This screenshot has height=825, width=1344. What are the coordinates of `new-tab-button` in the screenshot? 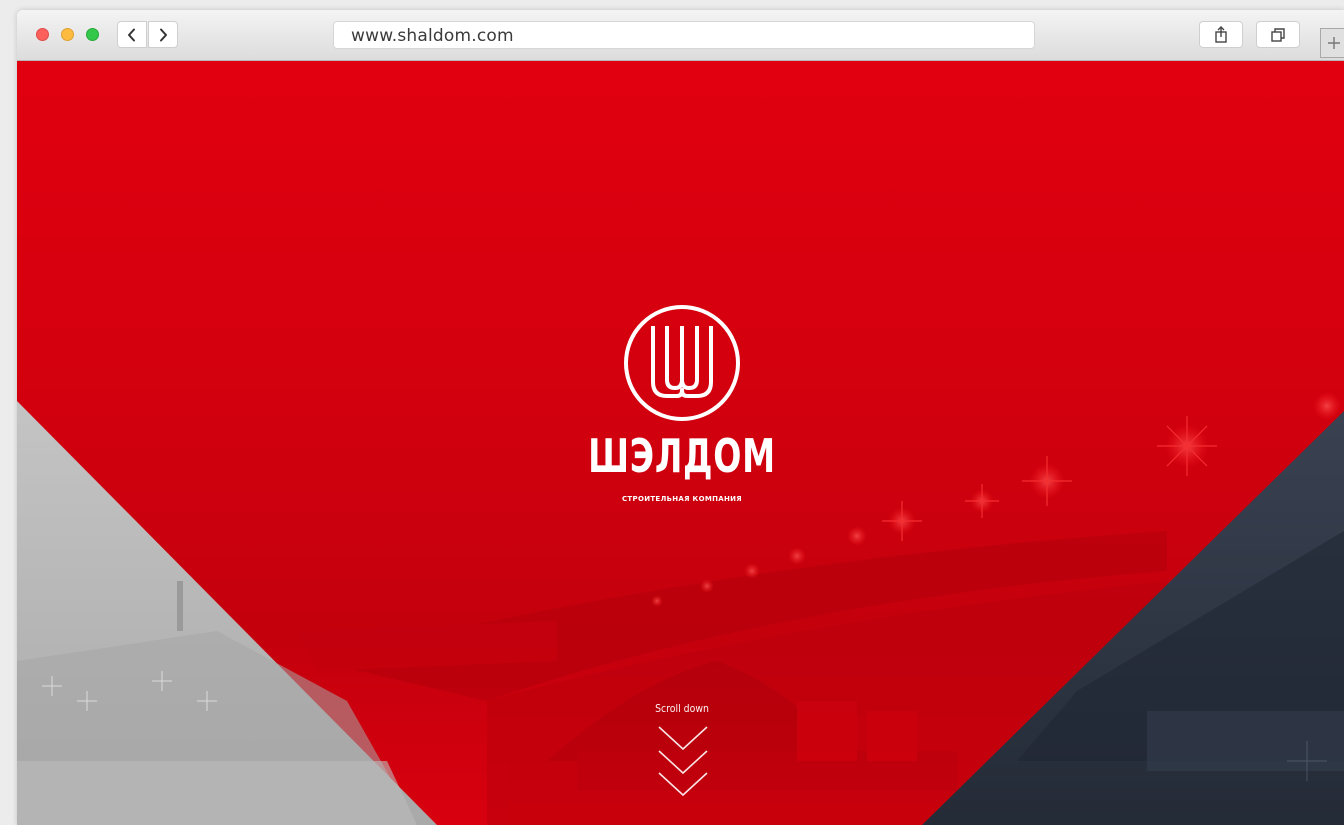 It's located at (1332, 43).